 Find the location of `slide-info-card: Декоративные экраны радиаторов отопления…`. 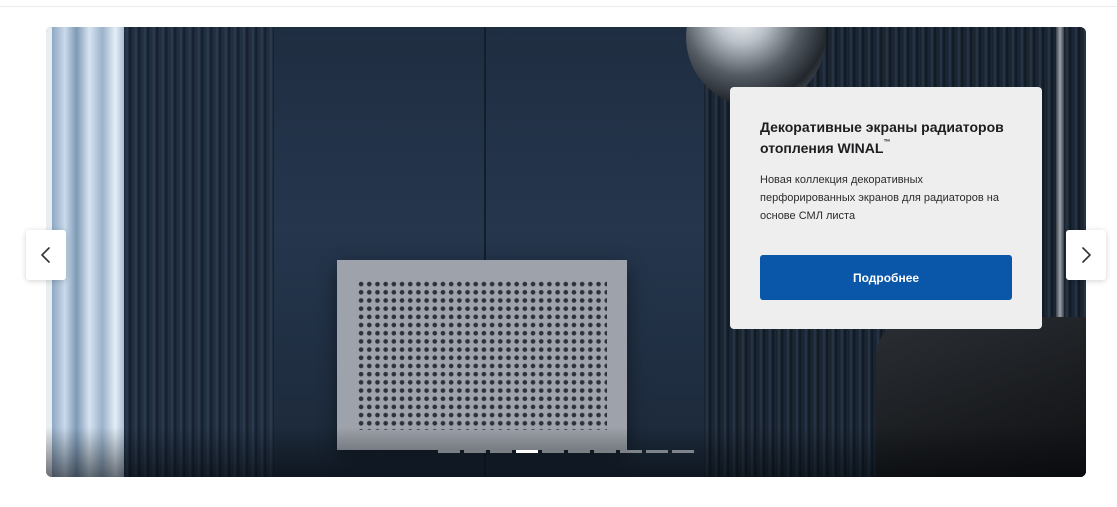

slide-info-card: Декоративные экраны радиаторов отопления… is located at coordinates (886, 208).